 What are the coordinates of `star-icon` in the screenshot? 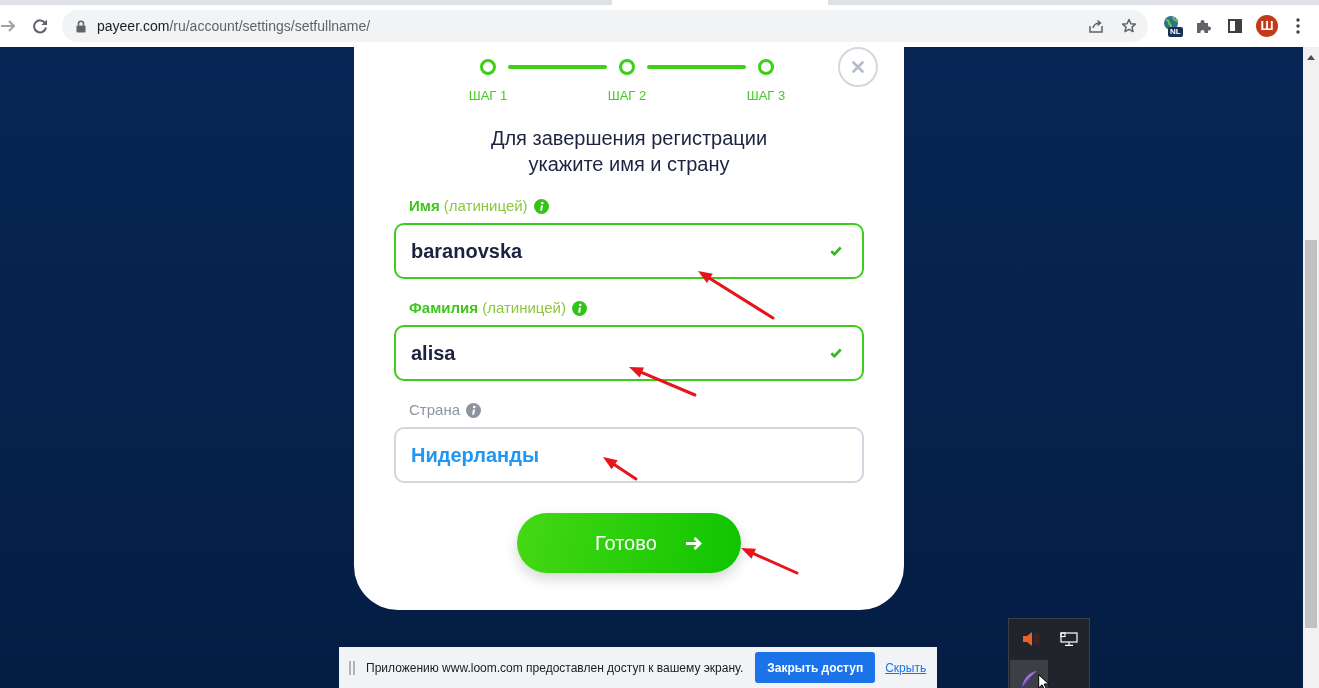 It's located at (1129, 26).